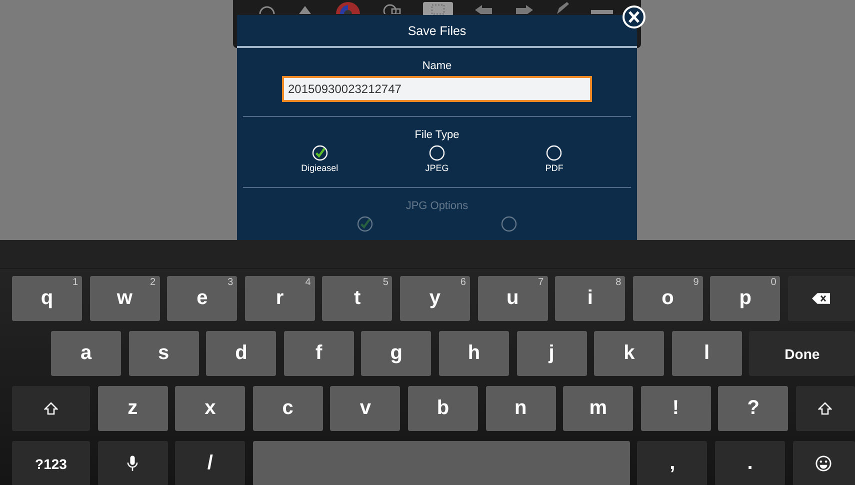 Image resolution: width=855 pixels, height=485 pixels. What do you see at coordinates (437, 168) in the screenshot?
I see `option-label: JPEG` at bounding box center [437, 168].